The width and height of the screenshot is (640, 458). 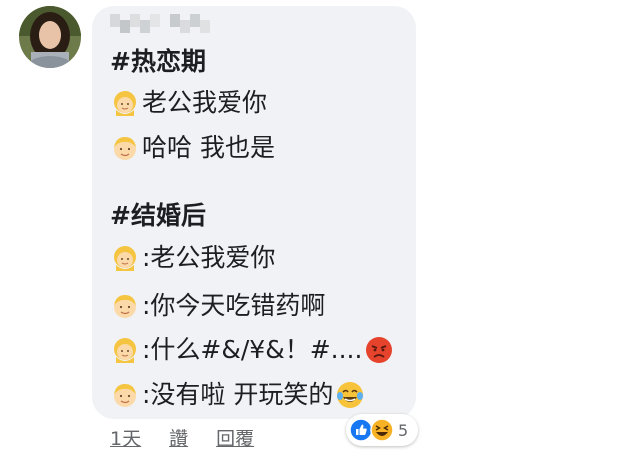 What do you see at coordinates (235, 437) in the screenshot?
I see `reply-link: 回覆` at bounding box center [235, 437].